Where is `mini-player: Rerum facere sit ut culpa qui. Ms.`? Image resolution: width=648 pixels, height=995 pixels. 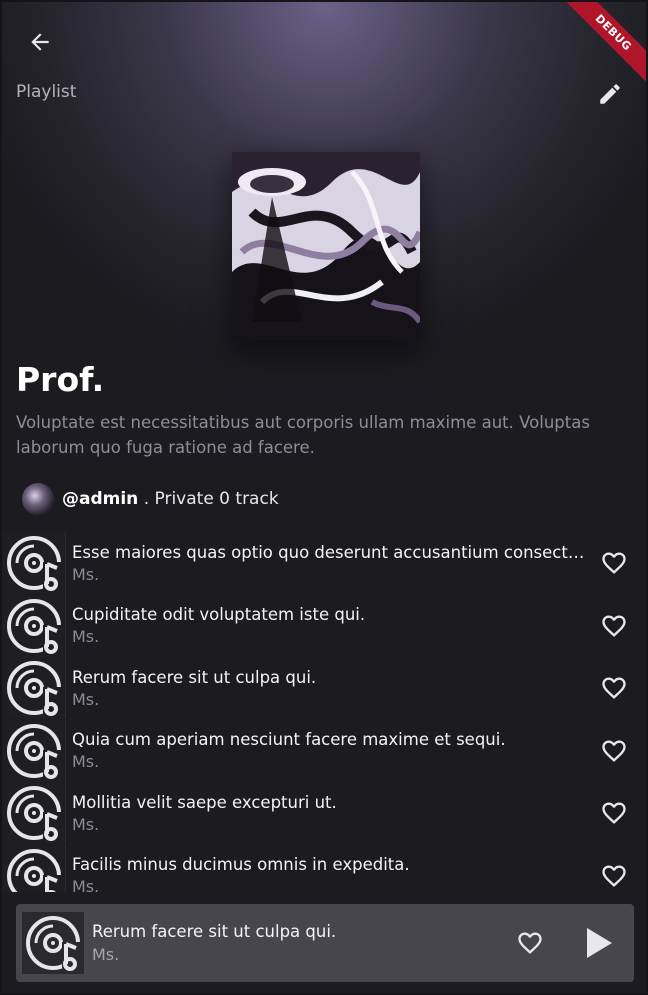
mini-player: Rerum facere sit ut culpa qui. Ms. is located at coordinates (325, 943).